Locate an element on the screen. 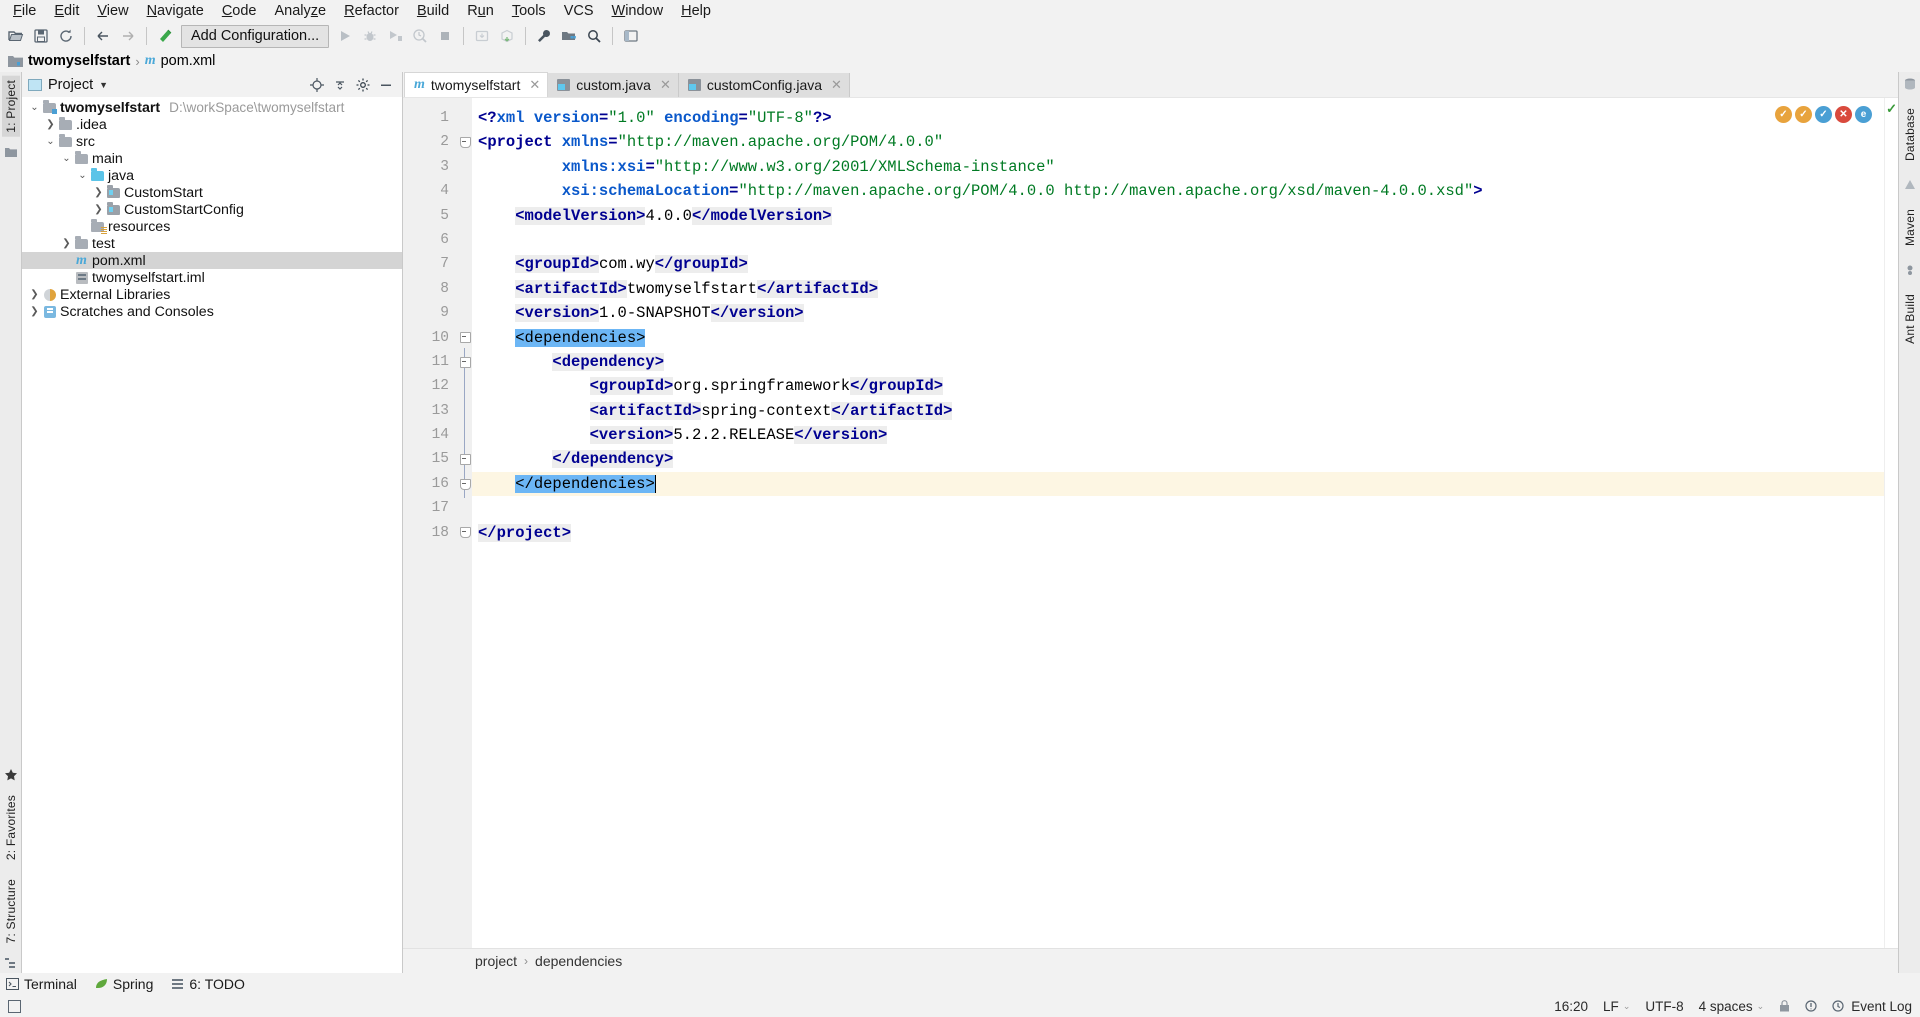  tool-window-spring: Spring is located at coordinates (124, 984).